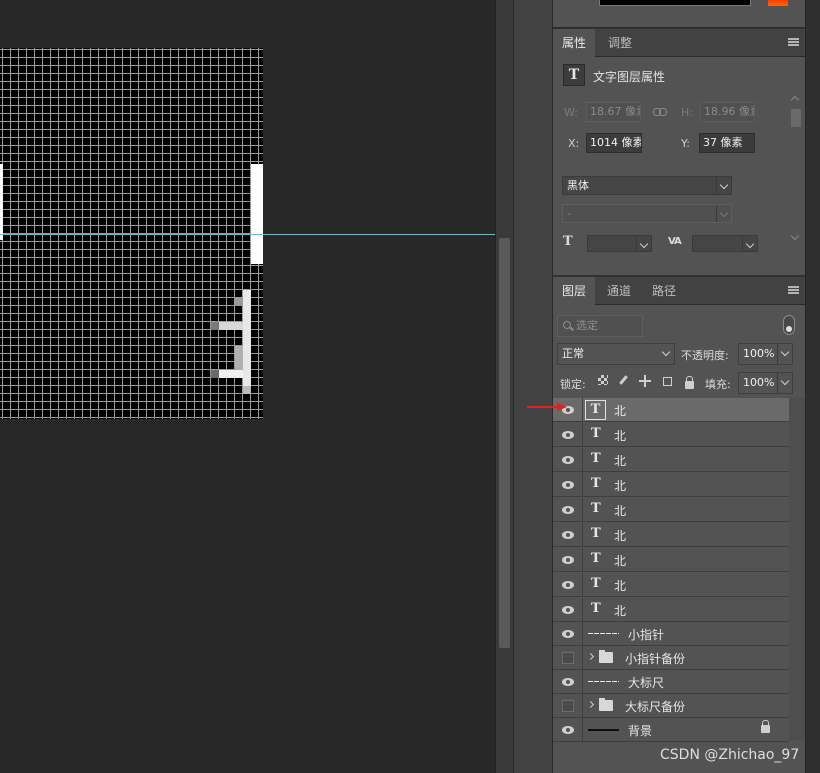 The image size is (820, 773). What do you see at coordinates (725, 243) in the screenshot?
I see `tracking-dropdown` at bounding box center [725, 243].